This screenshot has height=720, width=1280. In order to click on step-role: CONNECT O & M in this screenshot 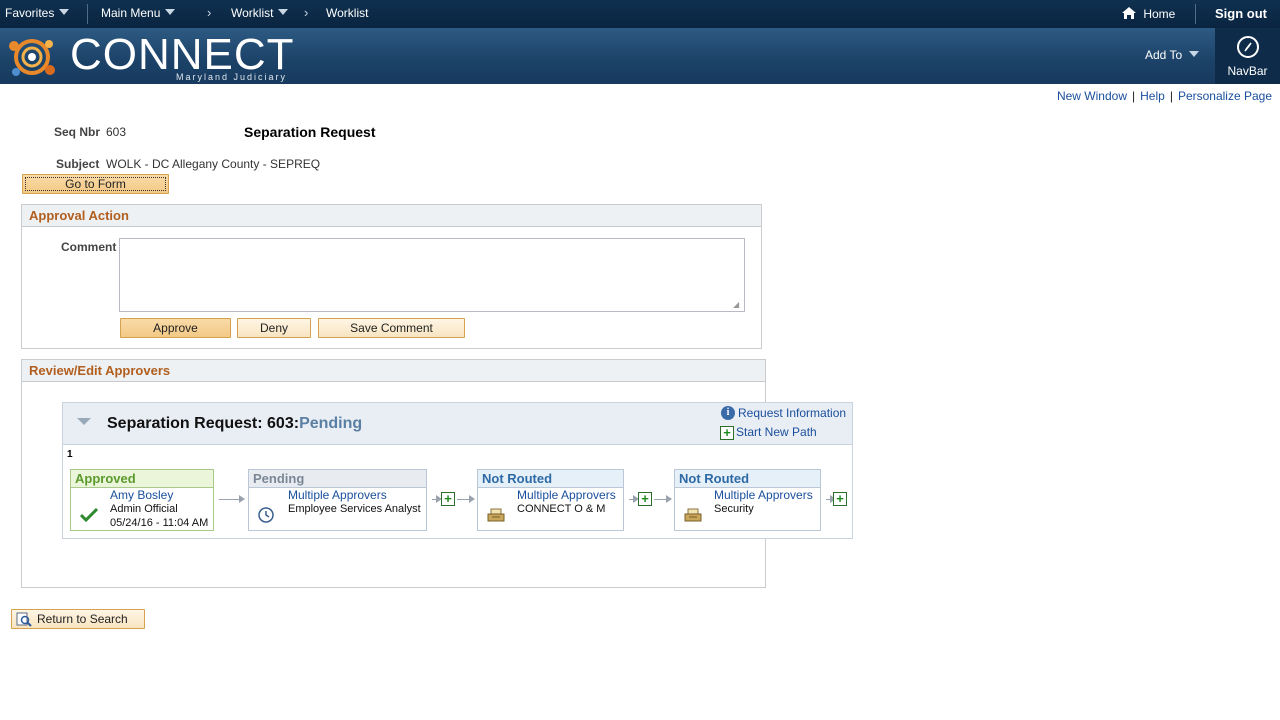, I will do `click(561, 509)`.